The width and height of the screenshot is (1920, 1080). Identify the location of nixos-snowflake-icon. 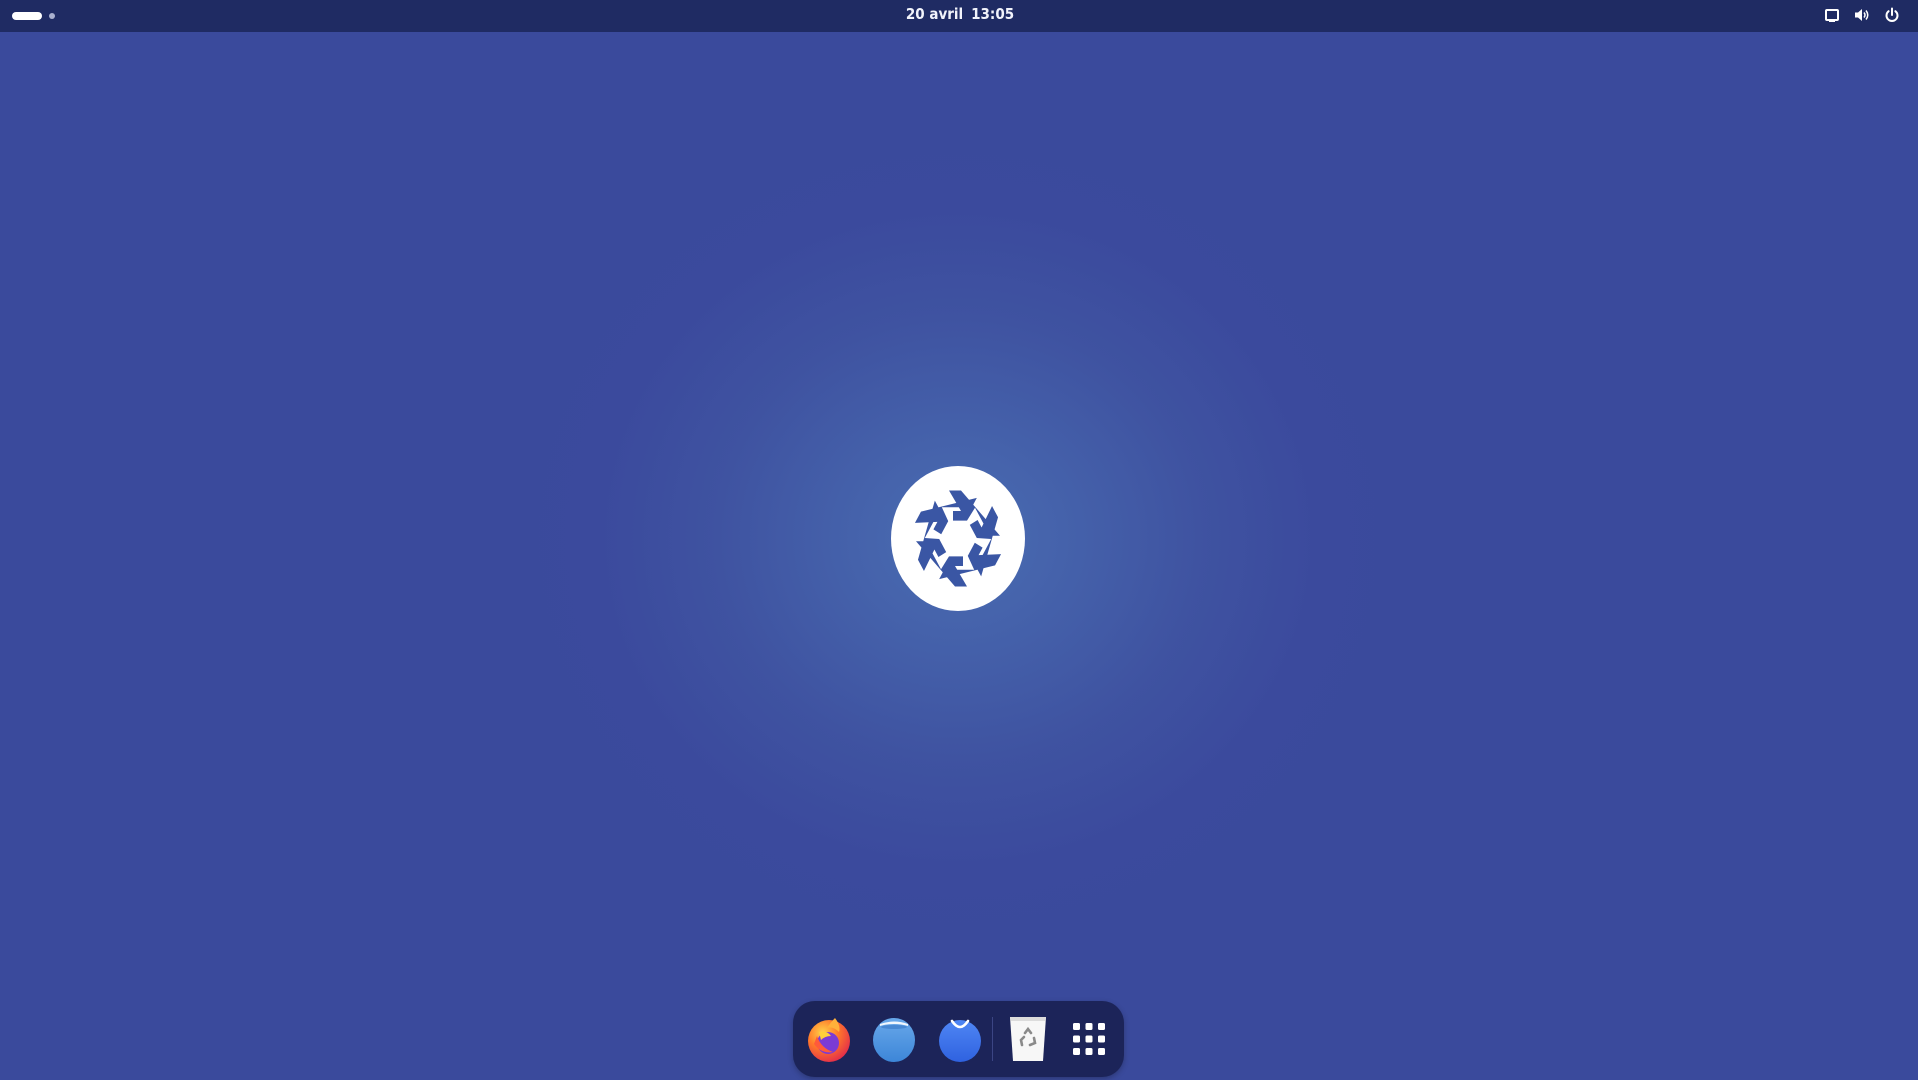
(958, 538).